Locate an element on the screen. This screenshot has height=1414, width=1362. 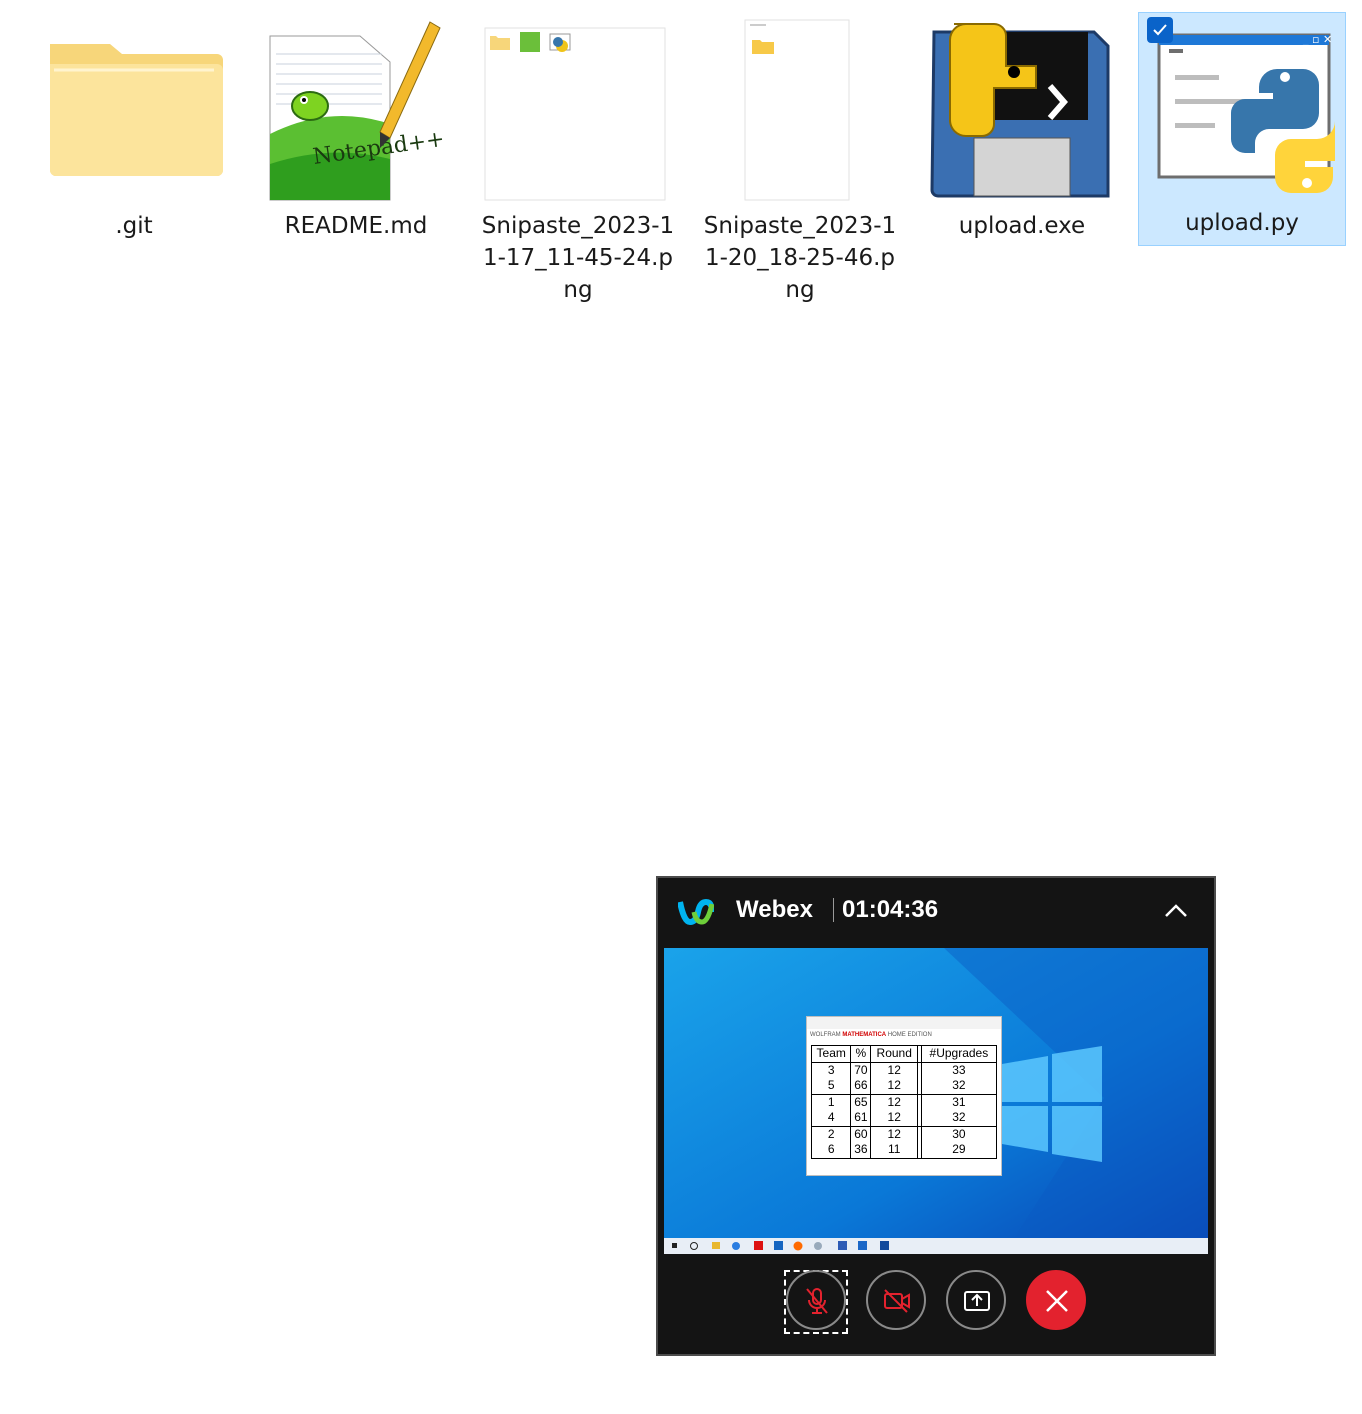
file-item-git: .git is located at coordinates (134, 164).